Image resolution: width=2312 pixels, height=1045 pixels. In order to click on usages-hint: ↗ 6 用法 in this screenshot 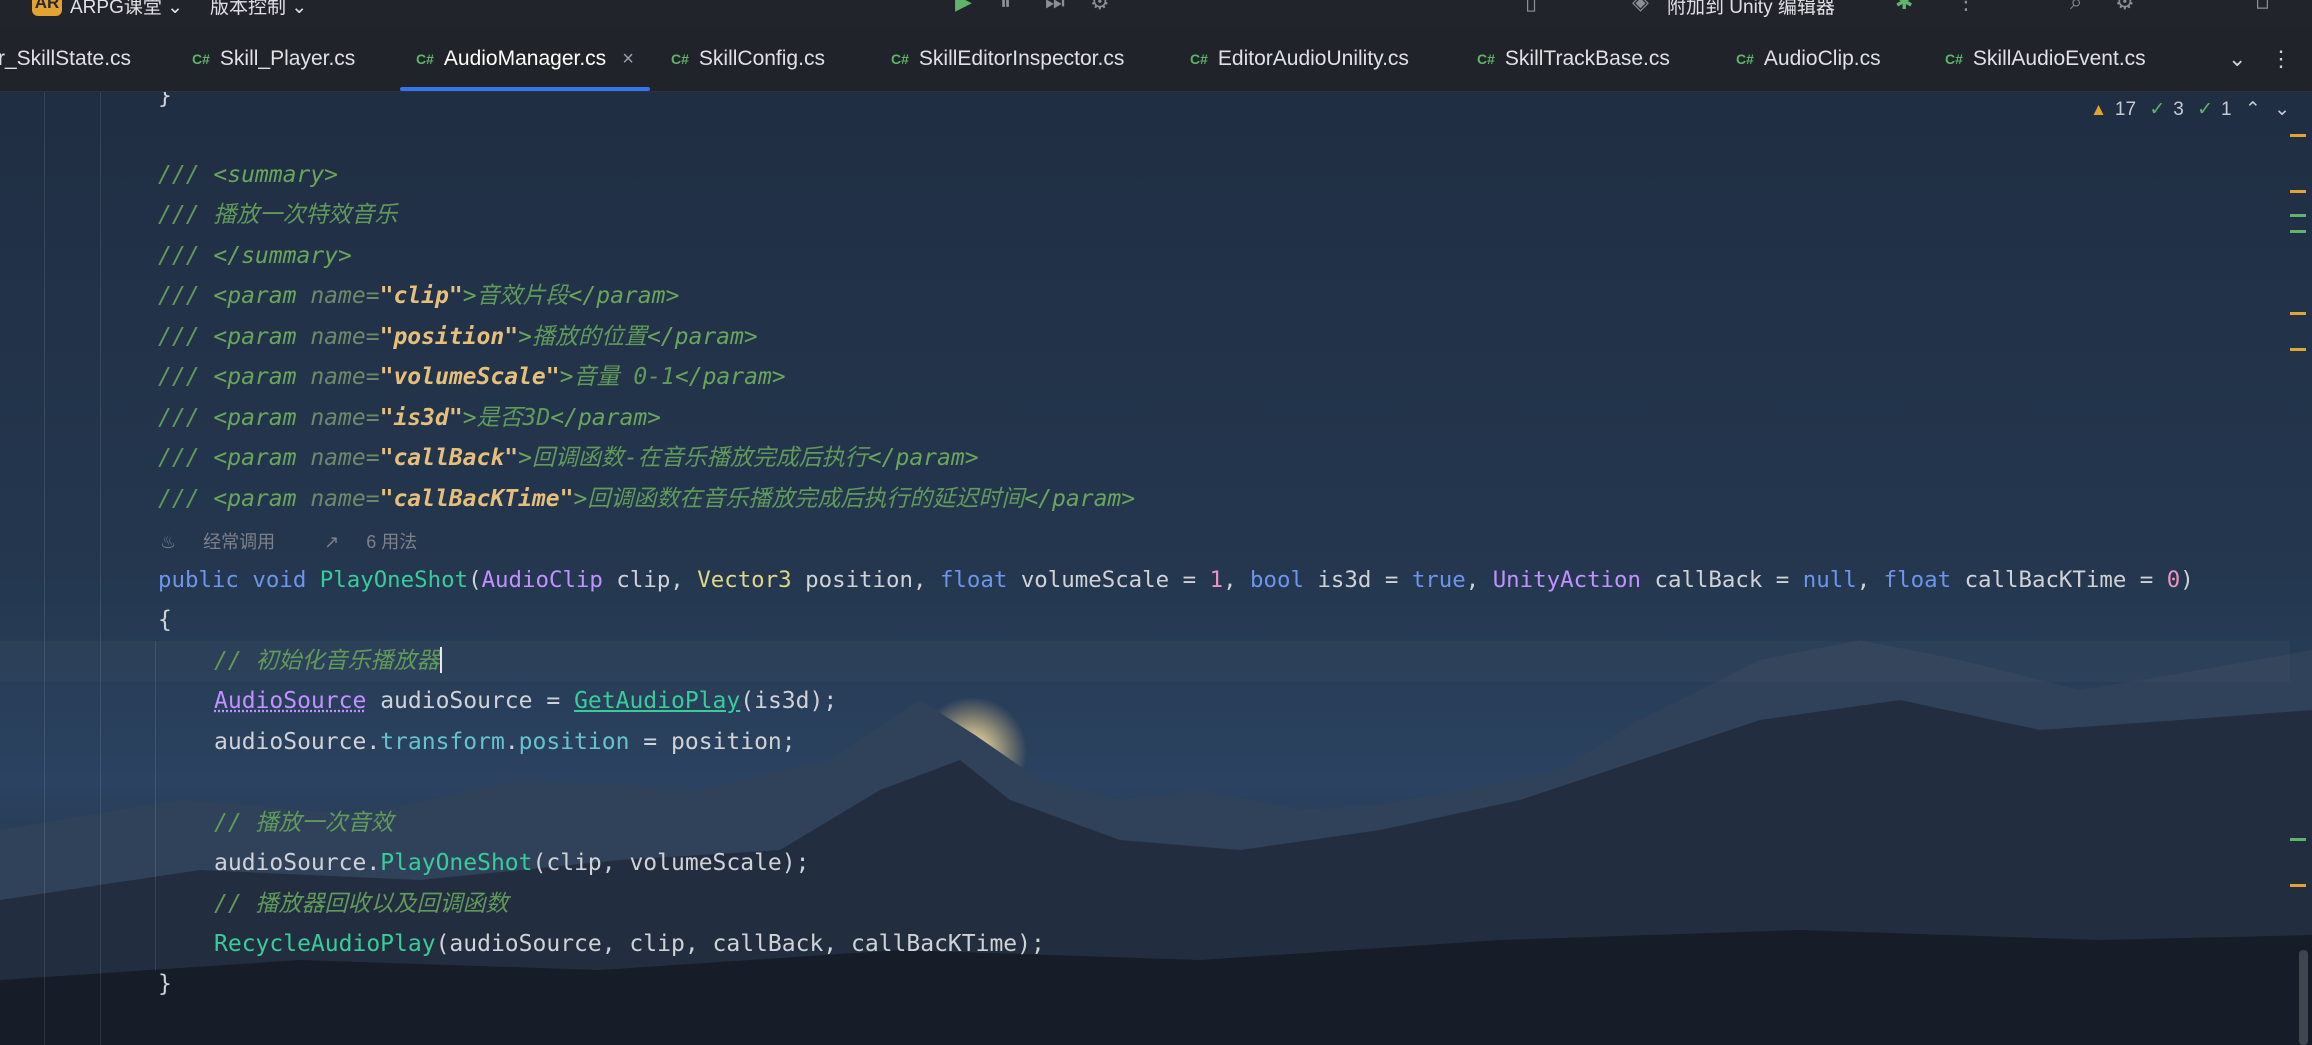, I will do `click(381, 542)`.